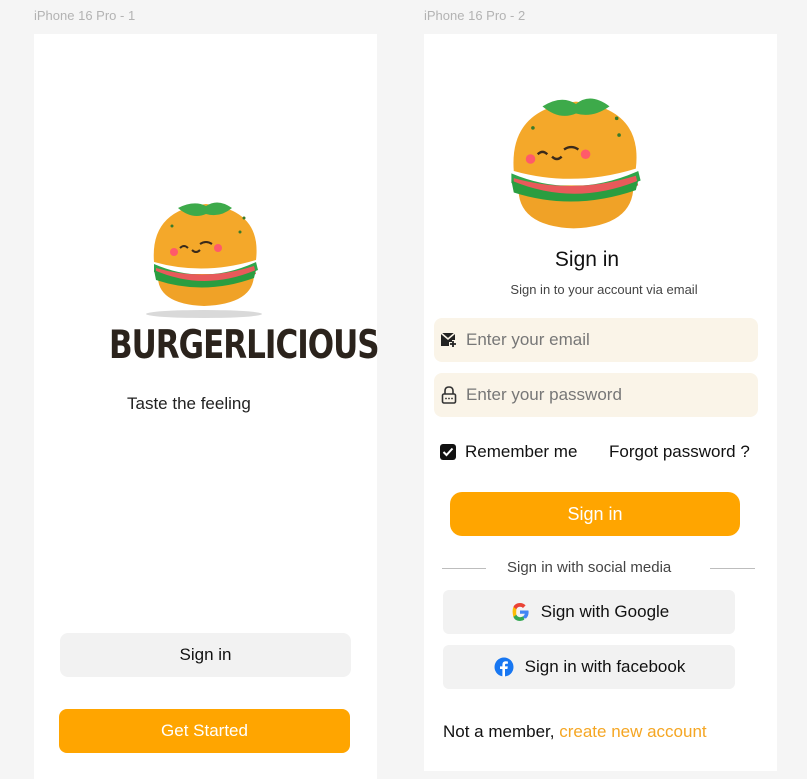 The image size is (807, 779). What do you see at coordinates (606, 395) in the screenshot?
I see `password-input` at bounding box center [606, 395].